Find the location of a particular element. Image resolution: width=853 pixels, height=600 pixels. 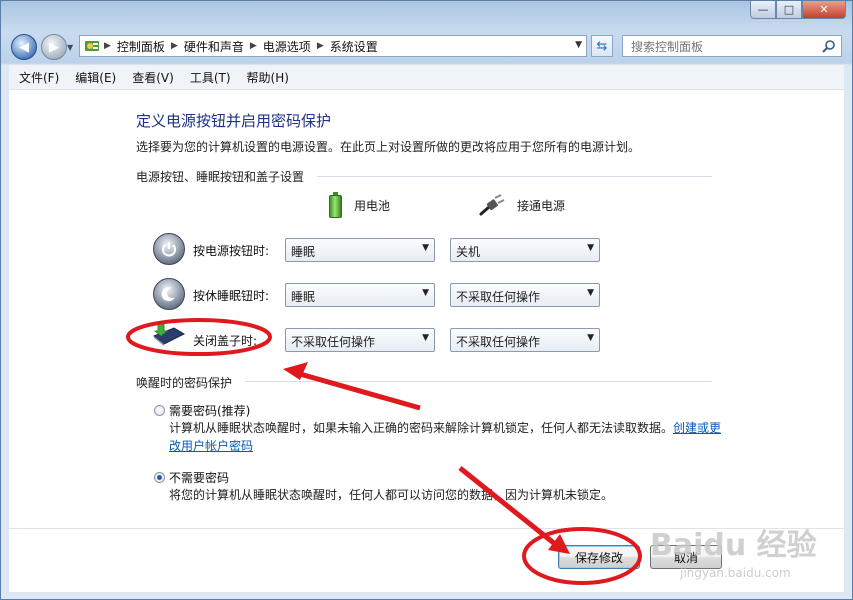

section-heading-power-buttons: 电源按钮、睡眠按钮和盖子设置 is located at coordinates (220, 177).